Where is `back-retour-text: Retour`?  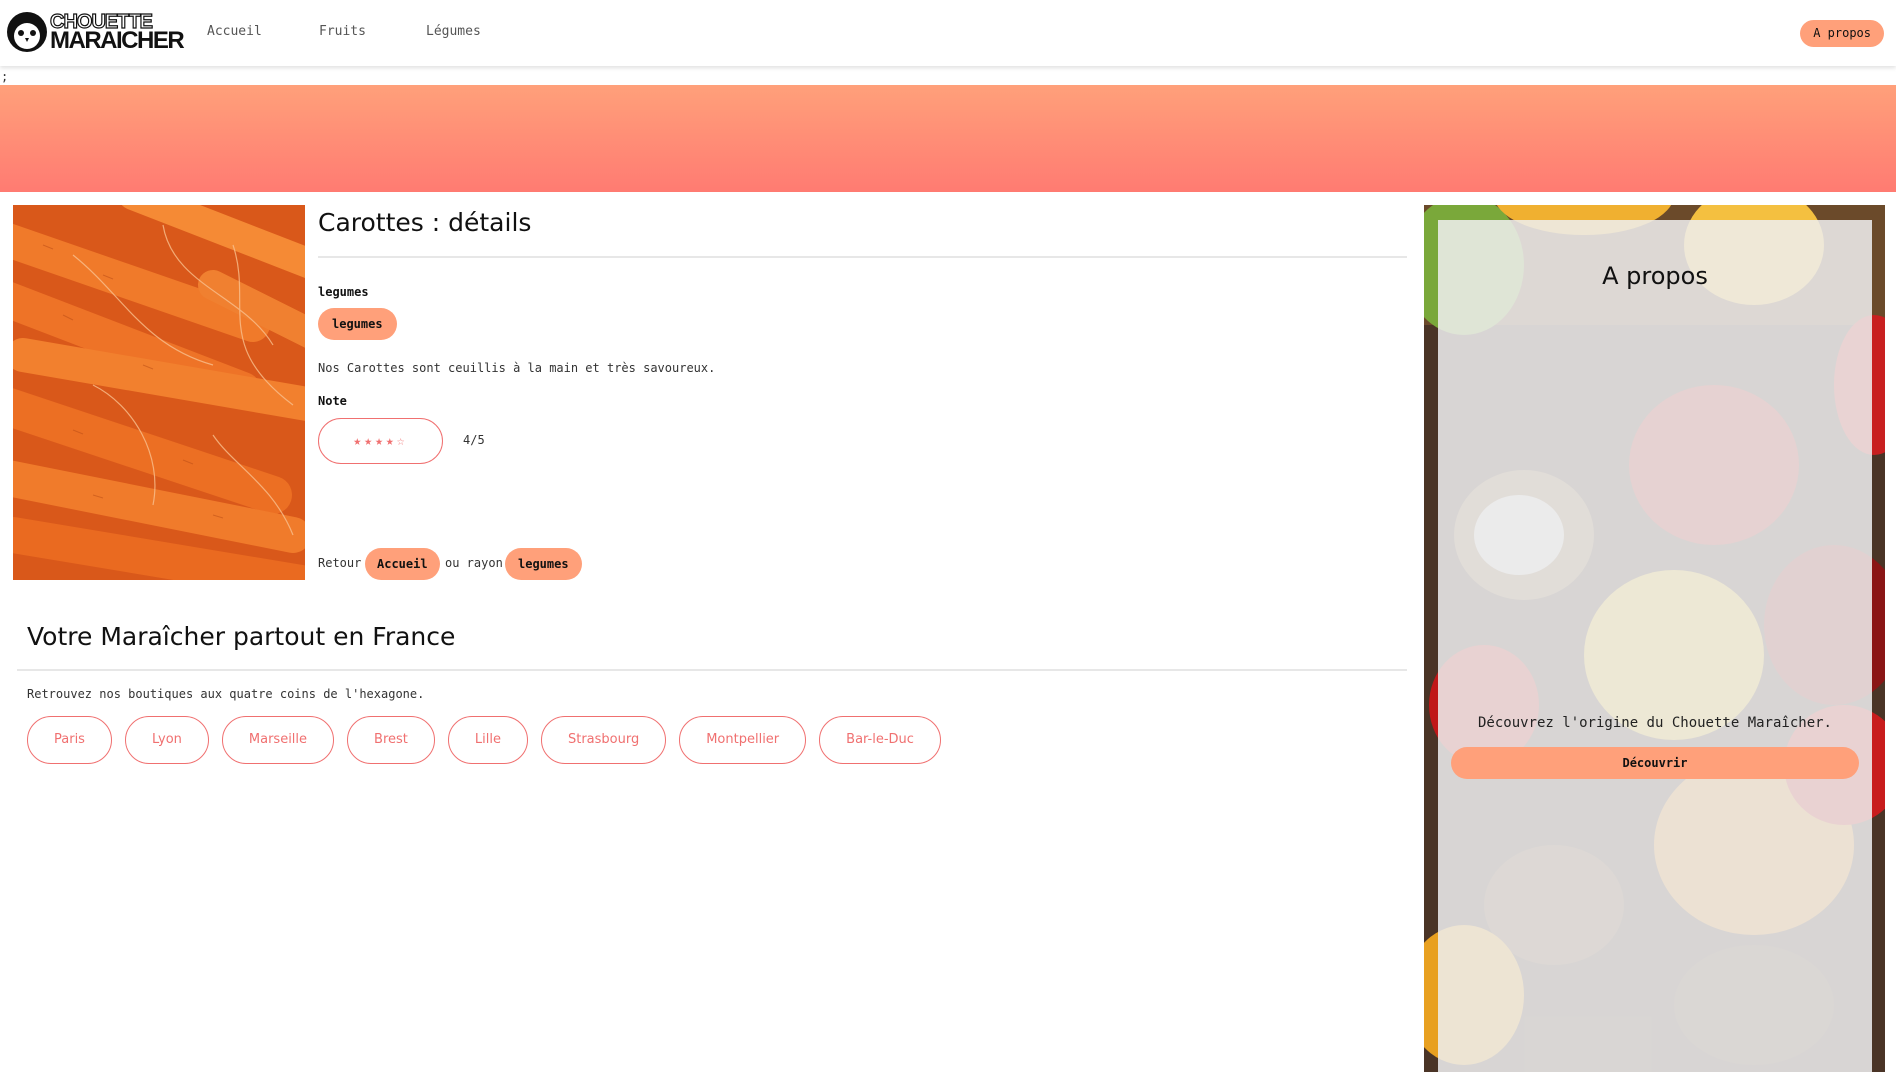 back-retour-text: Retour is located at coordinates (340, 563).